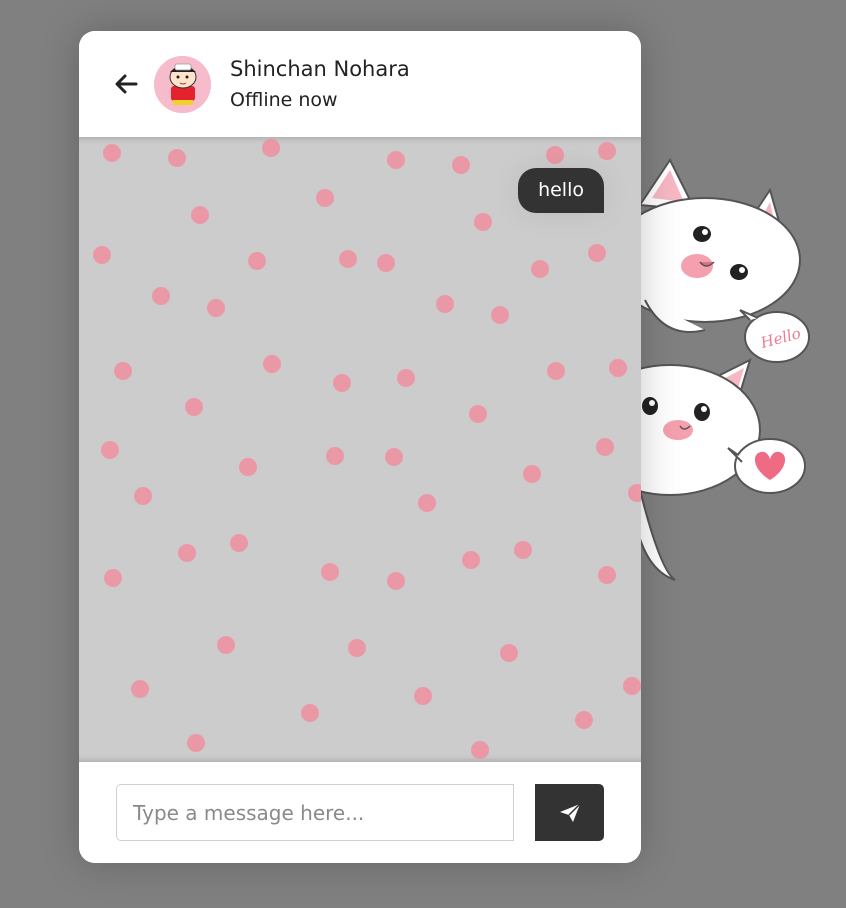  I want to click on contact-details: Shinchan Nohara Offline now, so click(320, 85).